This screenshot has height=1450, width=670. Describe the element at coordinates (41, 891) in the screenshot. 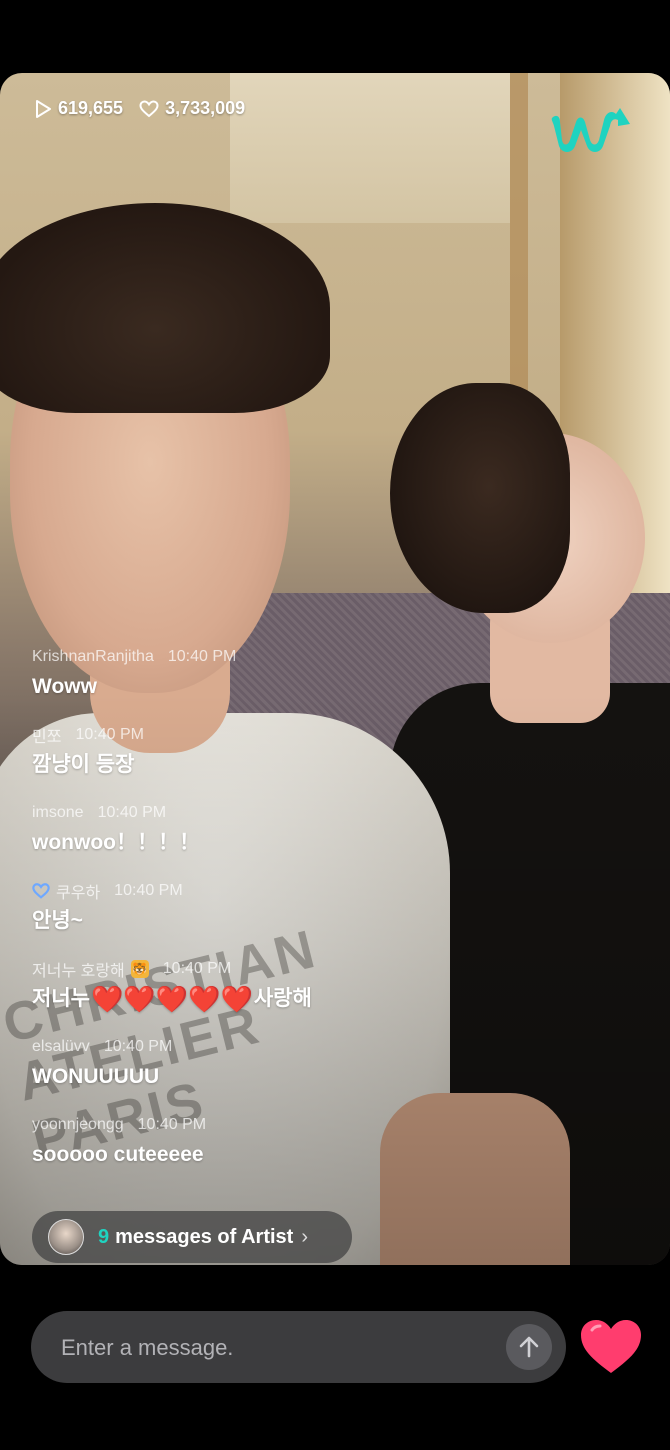

I see `heart-badge-icon` at that location.